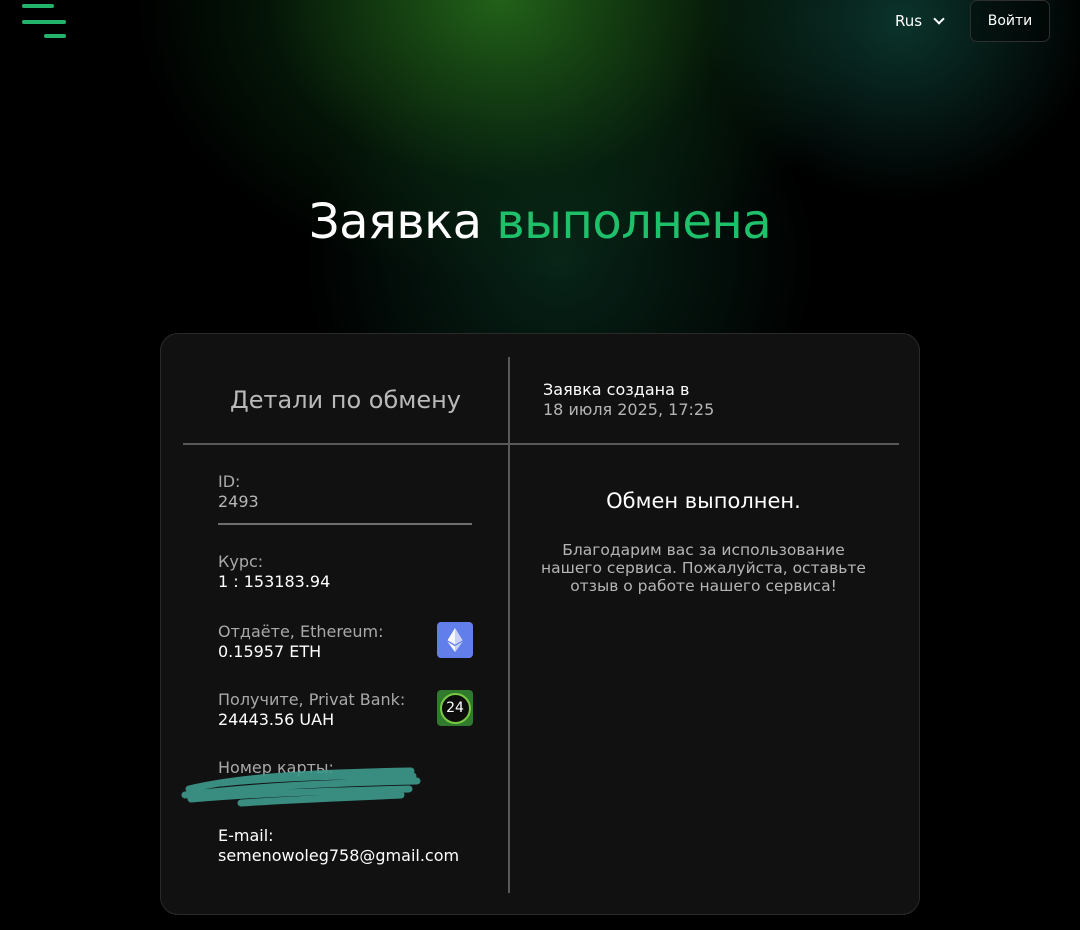 The width and height of the screenshot is (1080, 930). I want to click on id-field: ID: 2493, so click(345, 492).